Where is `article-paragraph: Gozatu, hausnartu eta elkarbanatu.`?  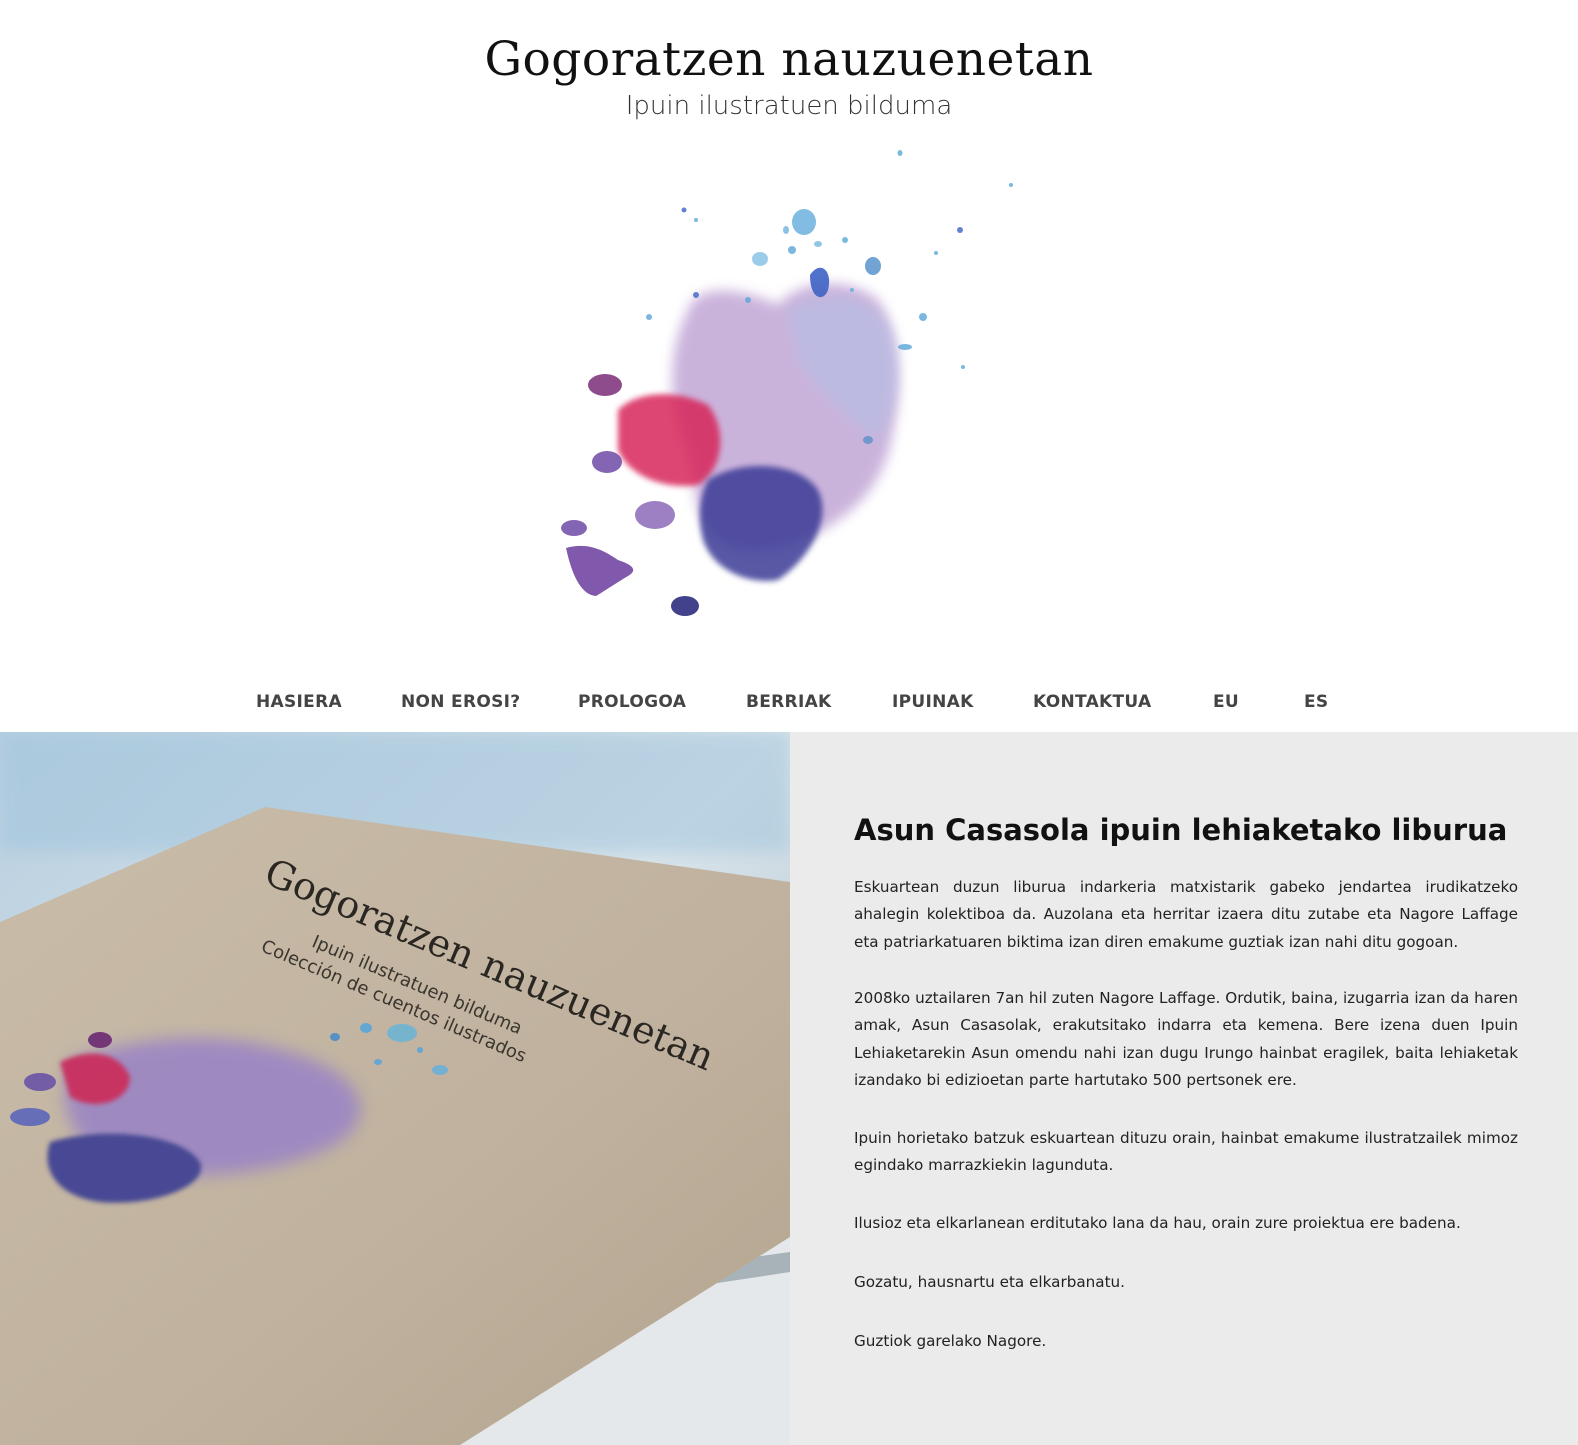
article-paragraph: Gozatu, hausnartu eta elkarbanatu. is located at coordinates (989, 1282).